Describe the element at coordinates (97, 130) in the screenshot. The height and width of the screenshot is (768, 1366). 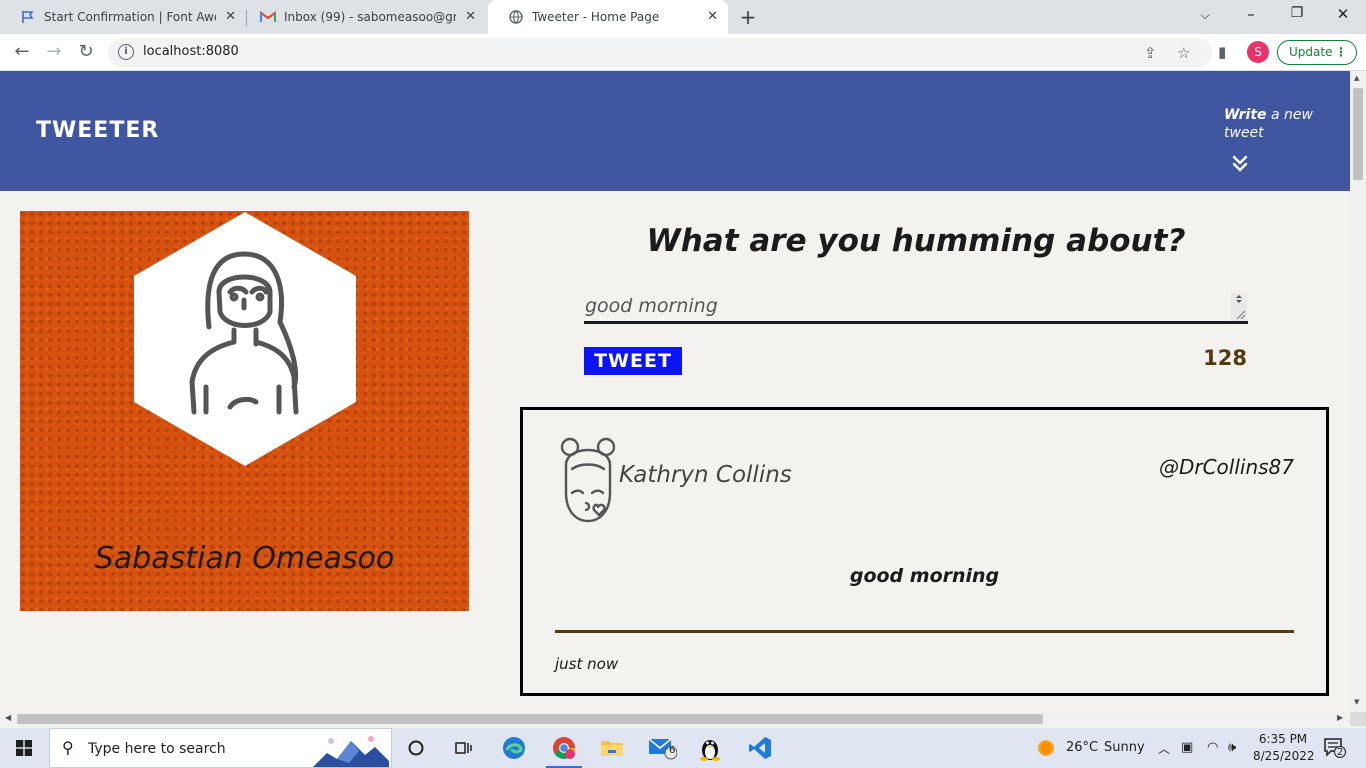
I see `brand-logo: Tweeter` at that location.